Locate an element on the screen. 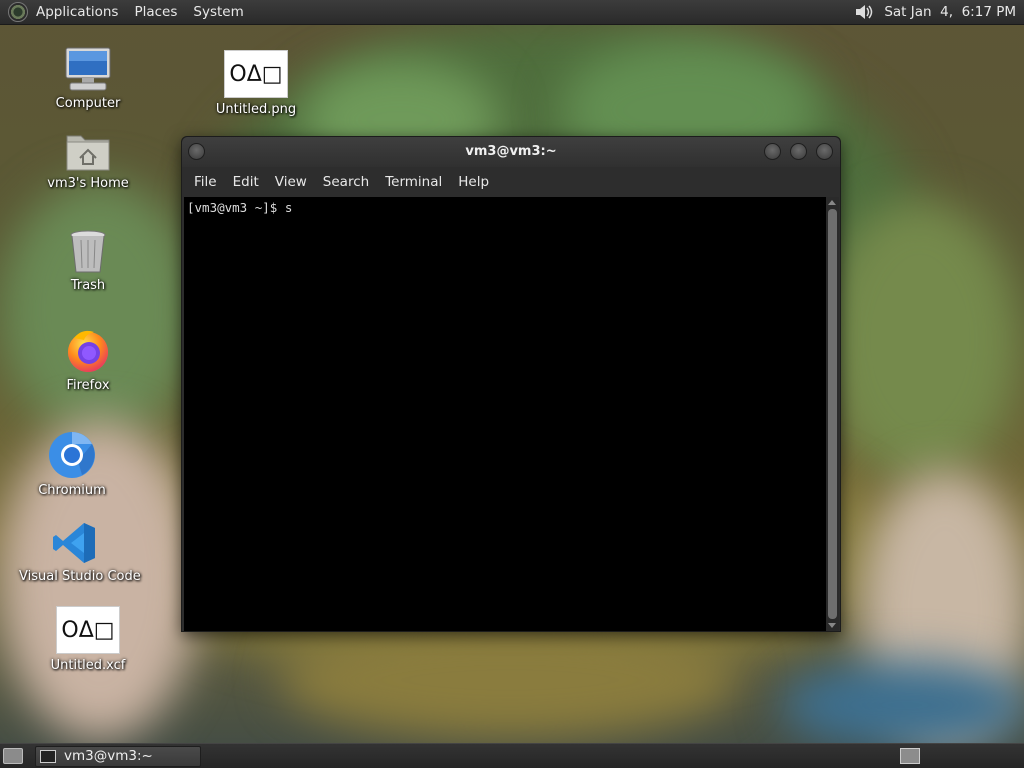 The image size is (1024, 768). desktop-icon-untitled-xcf: OΔ□ Untitled.xcf is located at coordinates (88, 640).